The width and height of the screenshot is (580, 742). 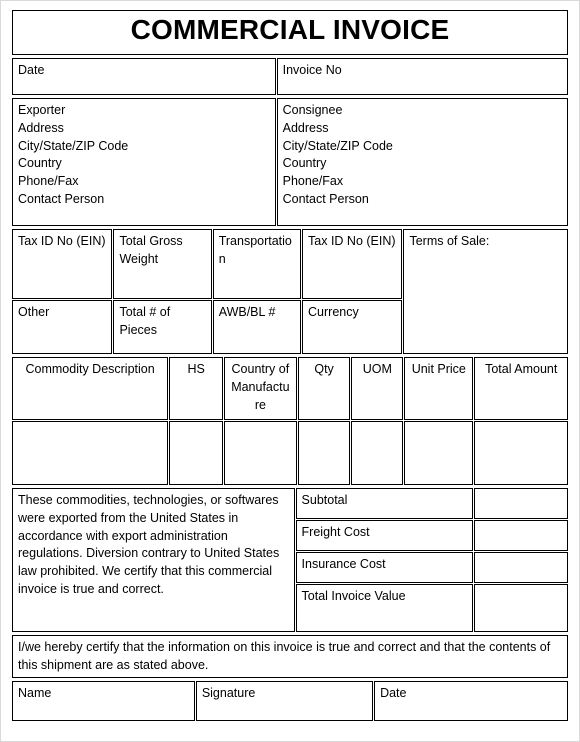 I want to click on consignee-heading: Consignee, so click(x=312, y=110).